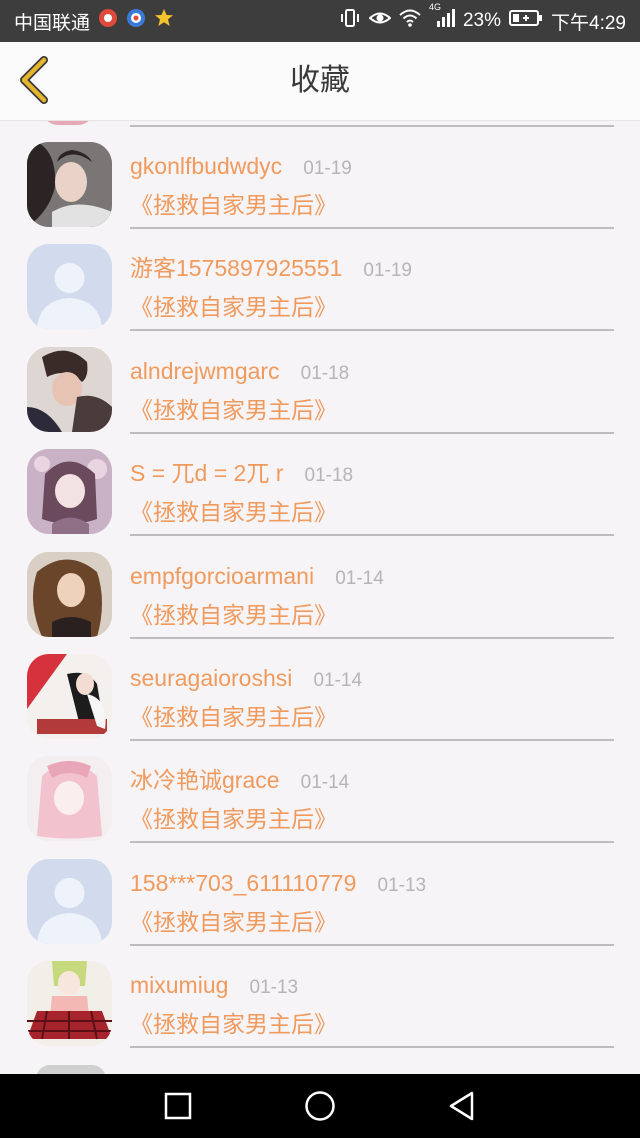 This screenshot has width=640, height=1138. What do you see at coordinates (71, 1069) in the screenshot?
I see `partial-avatar` at bounding box center [71, 1069].